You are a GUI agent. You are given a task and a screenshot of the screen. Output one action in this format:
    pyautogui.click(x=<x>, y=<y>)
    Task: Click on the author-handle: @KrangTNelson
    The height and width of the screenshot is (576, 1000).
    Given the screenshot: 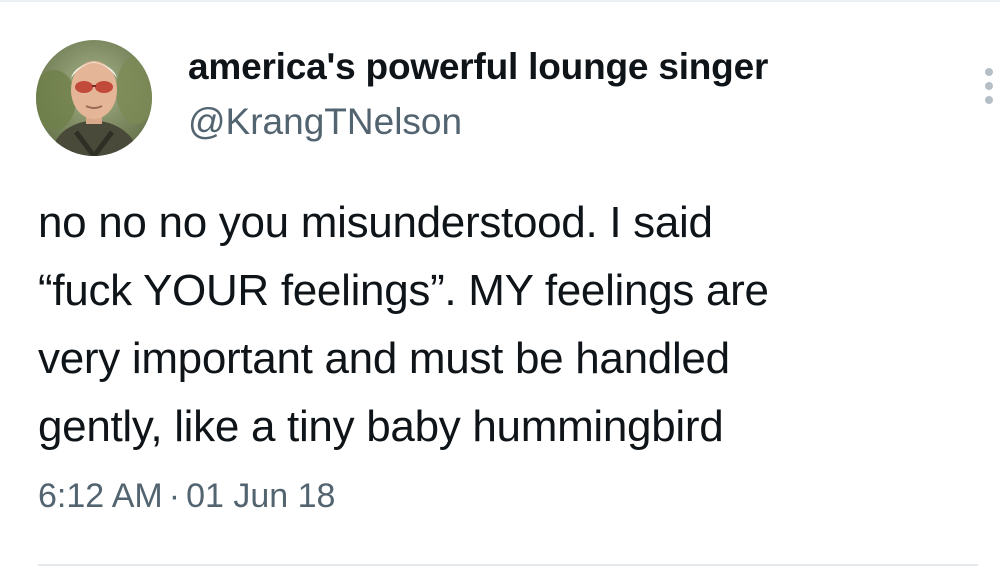 What is the action you would take?
    pyautogui.click(x=325, y=122)
    